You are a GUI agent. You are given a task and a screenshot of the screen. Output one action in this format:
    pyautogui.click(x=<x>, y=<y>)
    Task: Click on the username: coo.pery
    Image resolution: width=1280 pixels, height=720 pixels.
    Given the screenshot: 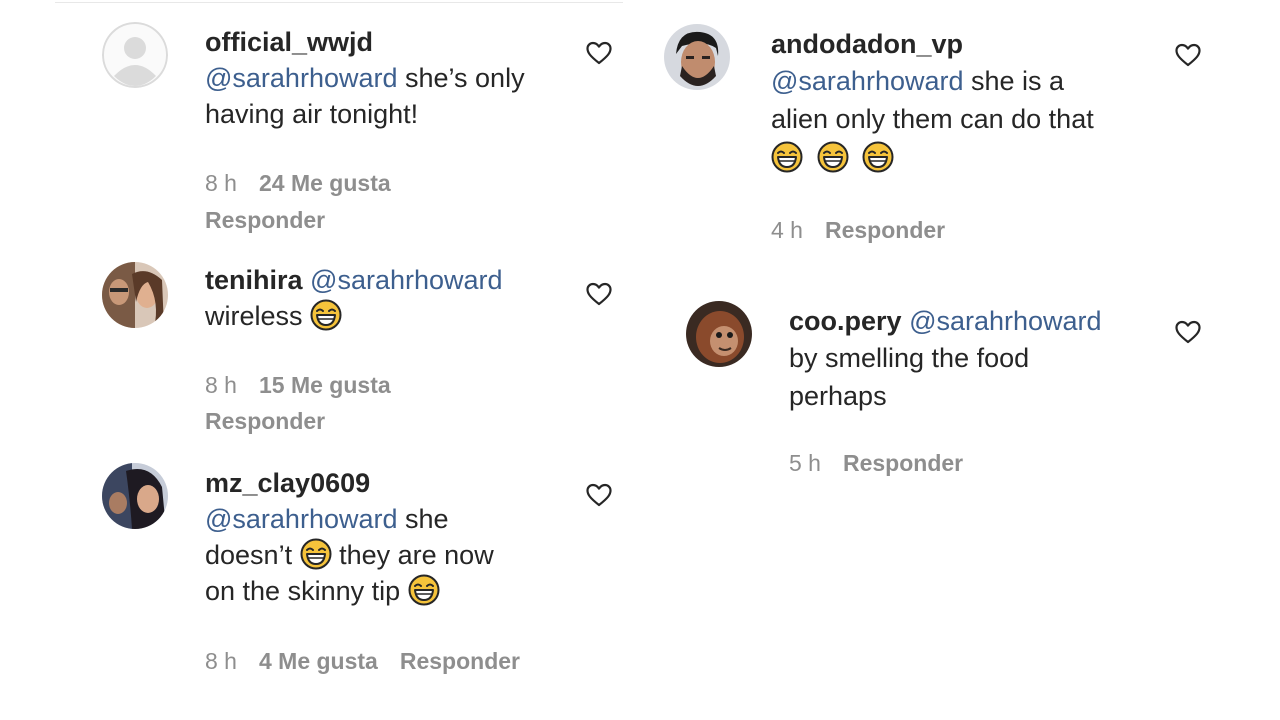 What is the action you would take?
    pyautogui.click(x=845, y=321)
    